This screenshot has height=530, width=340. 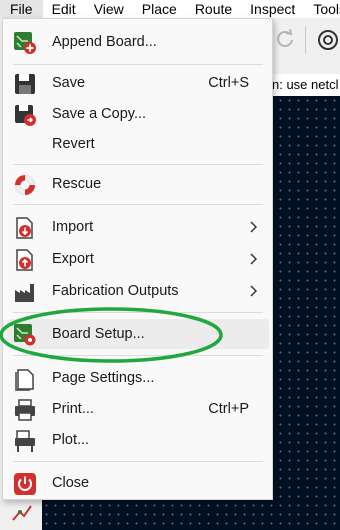 I want to click on menu-item-revert: Revert, so click(x=138, y=144).